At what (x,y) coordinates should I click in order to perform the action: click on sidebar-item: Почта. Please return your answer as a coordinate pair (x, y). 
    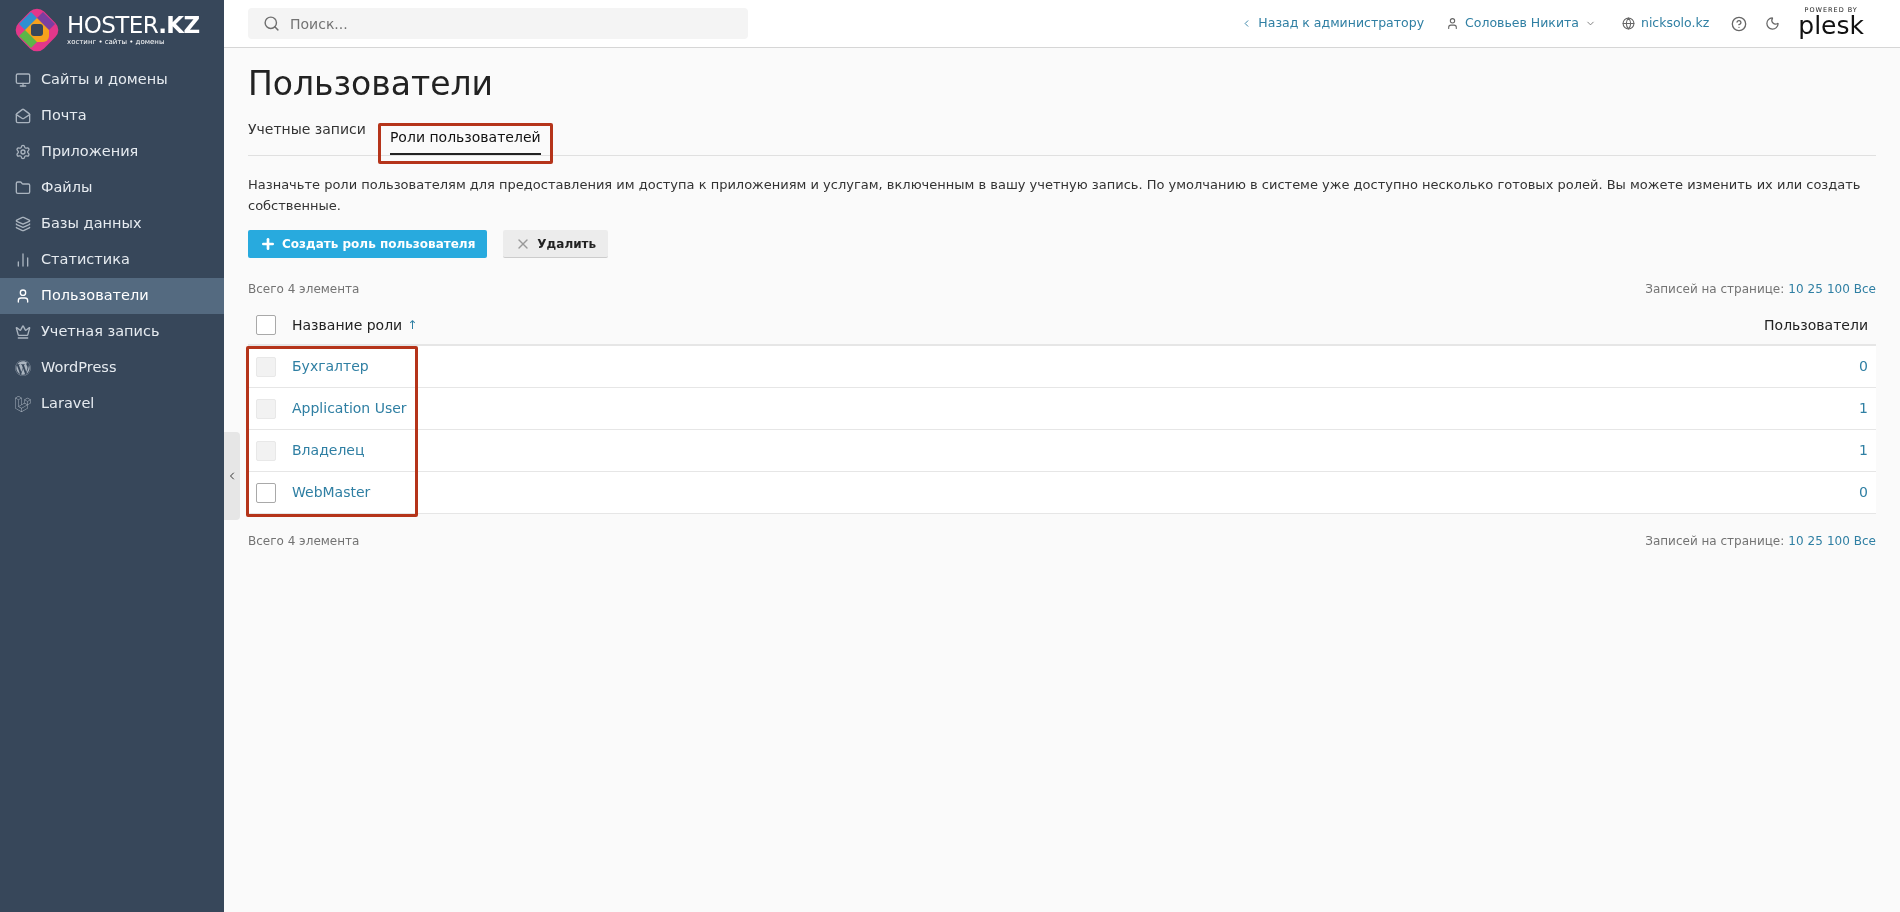
    Looking at the image, I should click on (112, 116).